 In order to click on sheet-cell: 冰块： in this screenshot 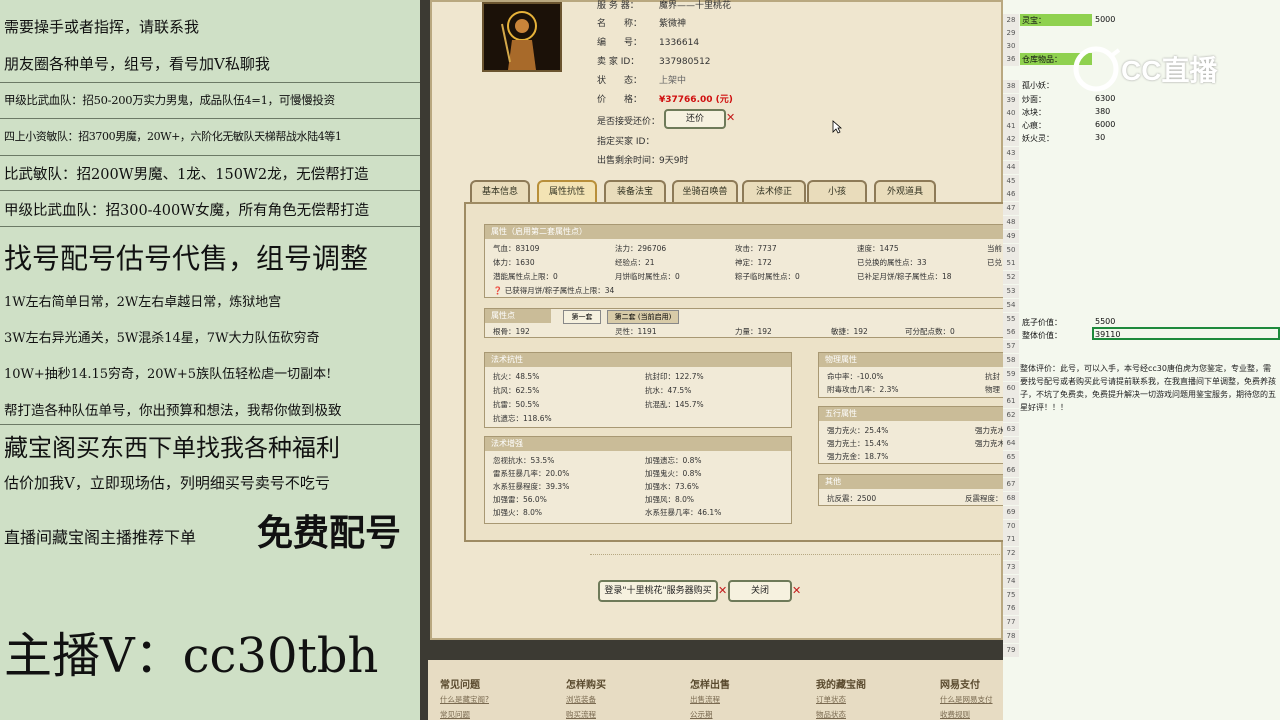, I will do `click(1034, 112)`.